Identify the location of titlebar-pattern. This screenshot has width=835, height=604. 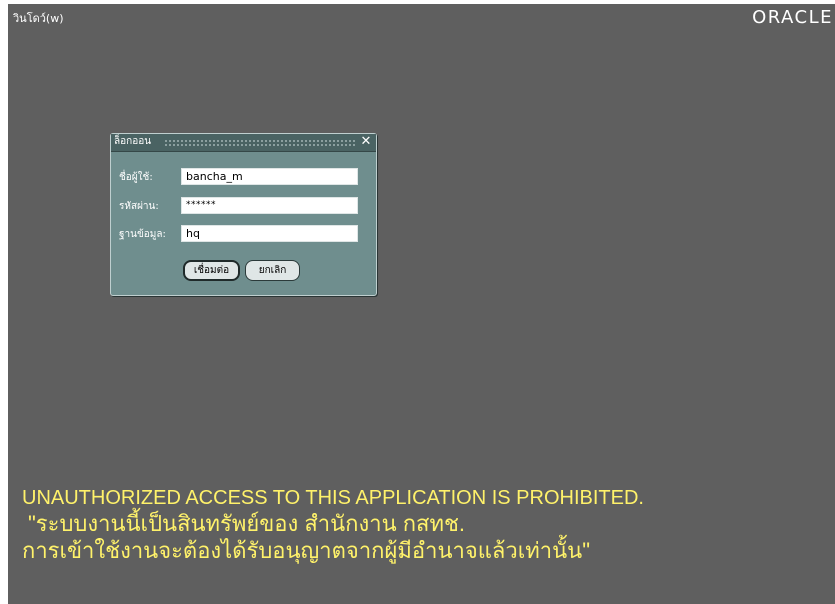
(260, 142).